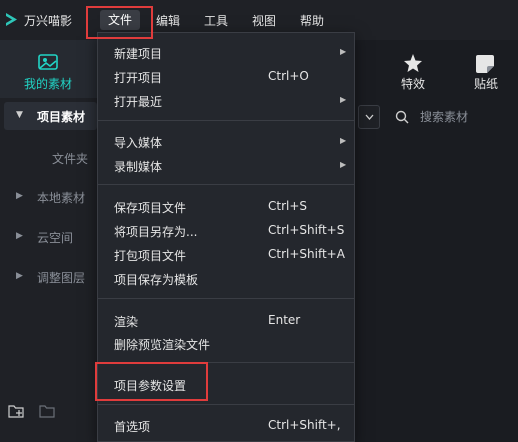 The height and width of the screenshot is (442, 518). Describe the element at coordinates (226, 384) in the screenshot. I see `menu-item-project-settings: 项目参数设置` at that location.